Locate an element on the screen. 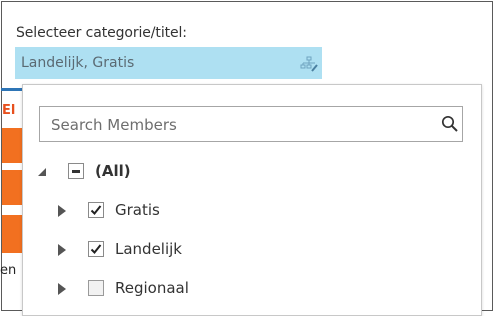  search-input is located at coordinates (236, 125).